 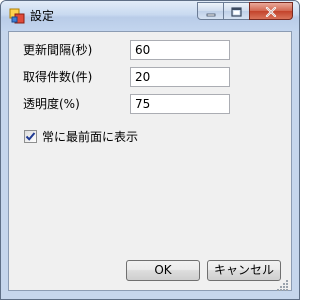 I want to click on maximize-icon, so click(x=236, y=11).